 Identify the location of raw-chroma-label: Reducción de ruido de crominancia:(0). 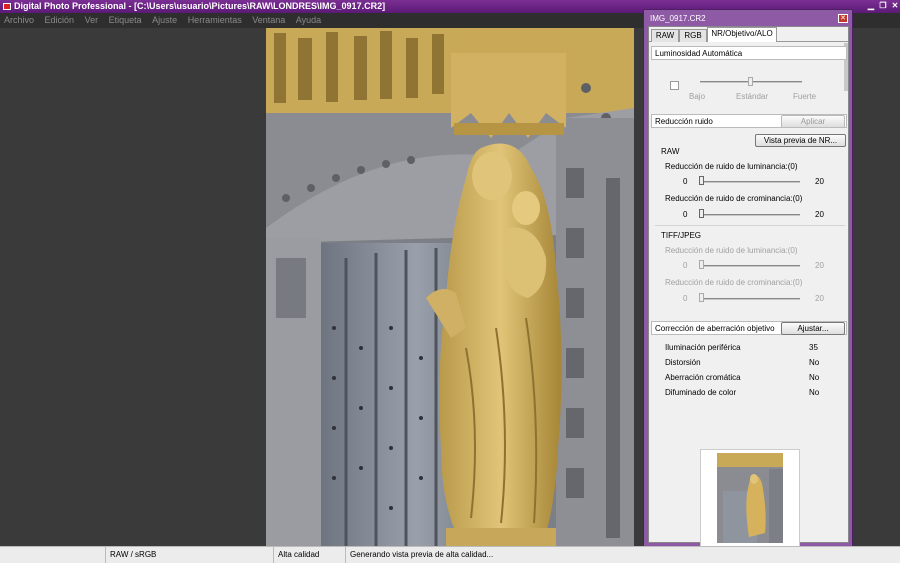
(734, 198).